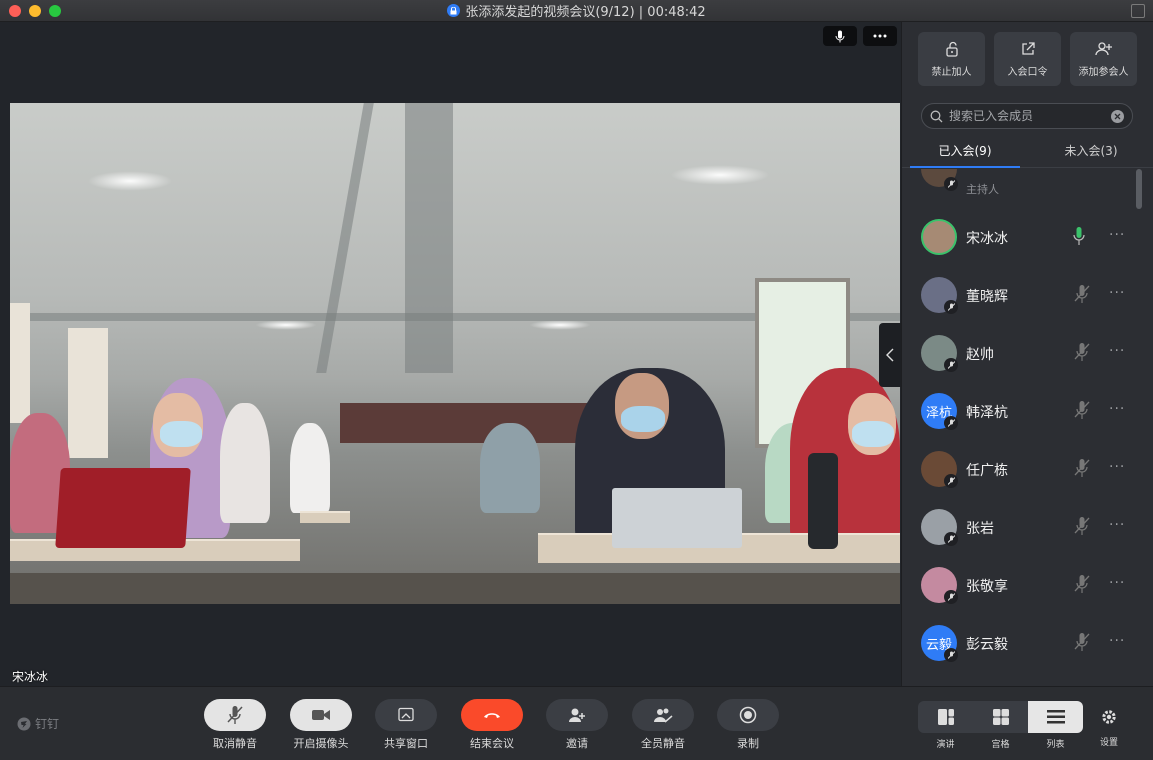 This screenshot has width=1153, height=760. Describe the element at coordinates (1109, 743) in the screenshot. I see `settings-label: 设置` at that location.